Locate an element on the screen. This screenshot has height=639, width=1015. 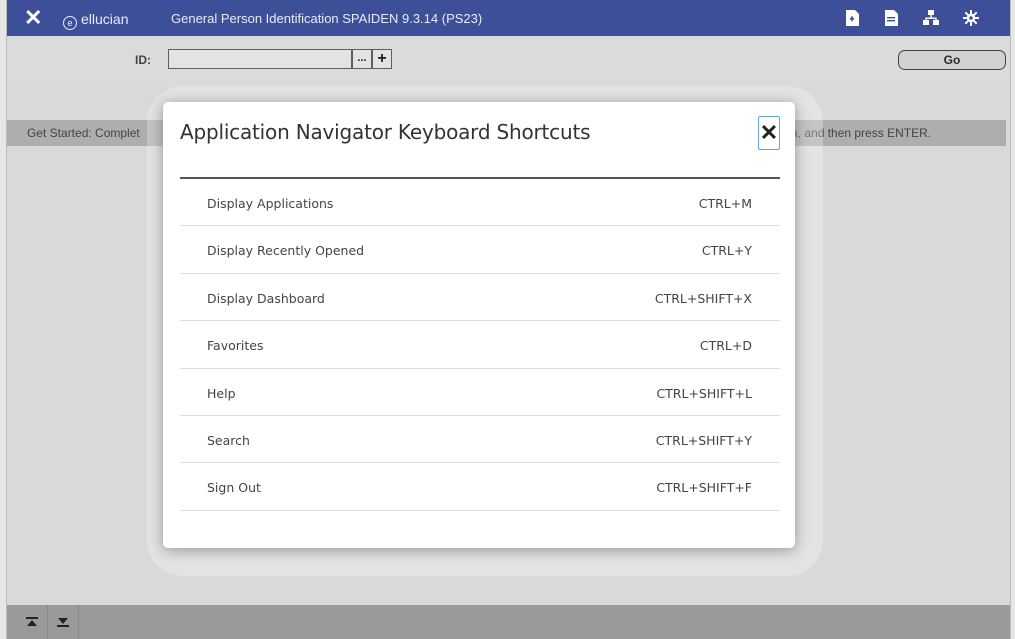
shortcut-keys: CTRL+SHIFT+F is located at coordinates (704, 488).